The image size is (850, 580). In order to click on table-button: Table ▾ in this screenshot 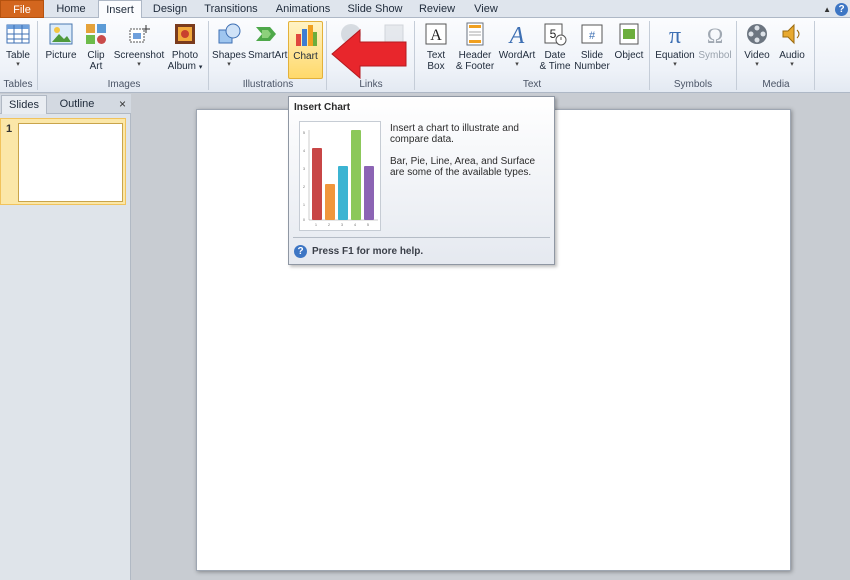, I will do `click(18, 50)`.